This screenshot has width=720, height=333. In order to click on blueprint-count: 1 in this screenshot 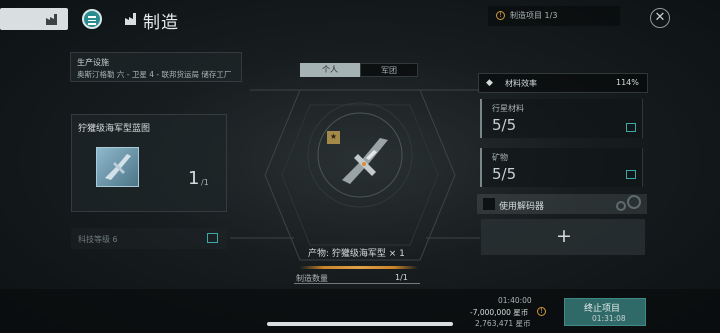, I will do `click(194, 178)`.